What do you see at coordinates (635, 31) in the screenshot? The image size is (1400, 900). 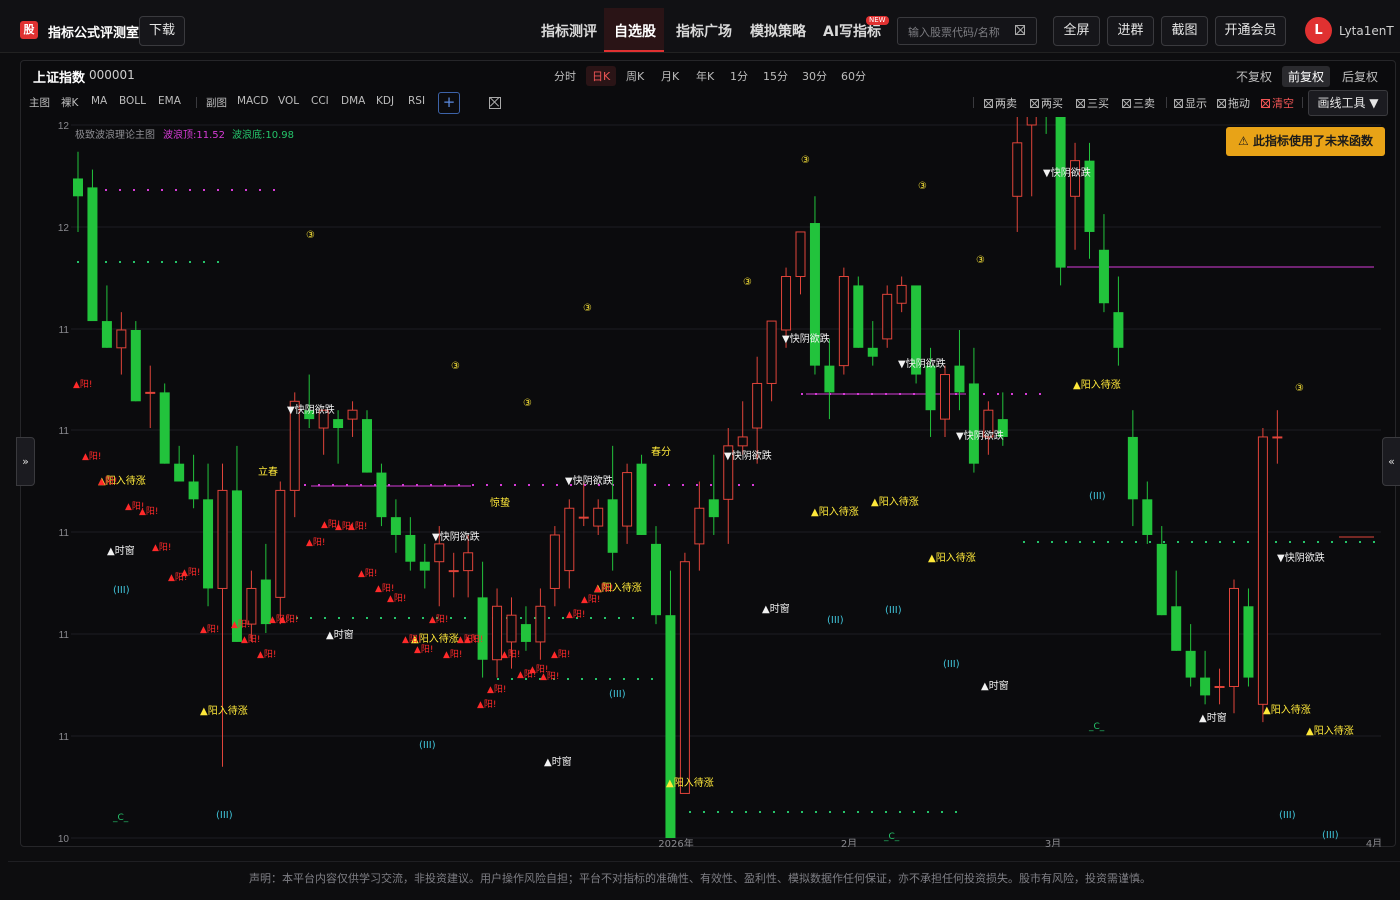 I see `nav-watchlist: 自选股` at bounding box center [635, 31].